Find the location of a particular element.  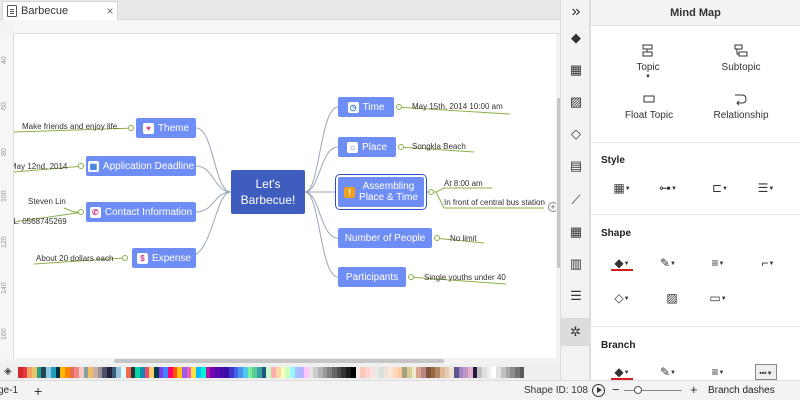

image-icon: ▨ is located at coordinates (576, 102).